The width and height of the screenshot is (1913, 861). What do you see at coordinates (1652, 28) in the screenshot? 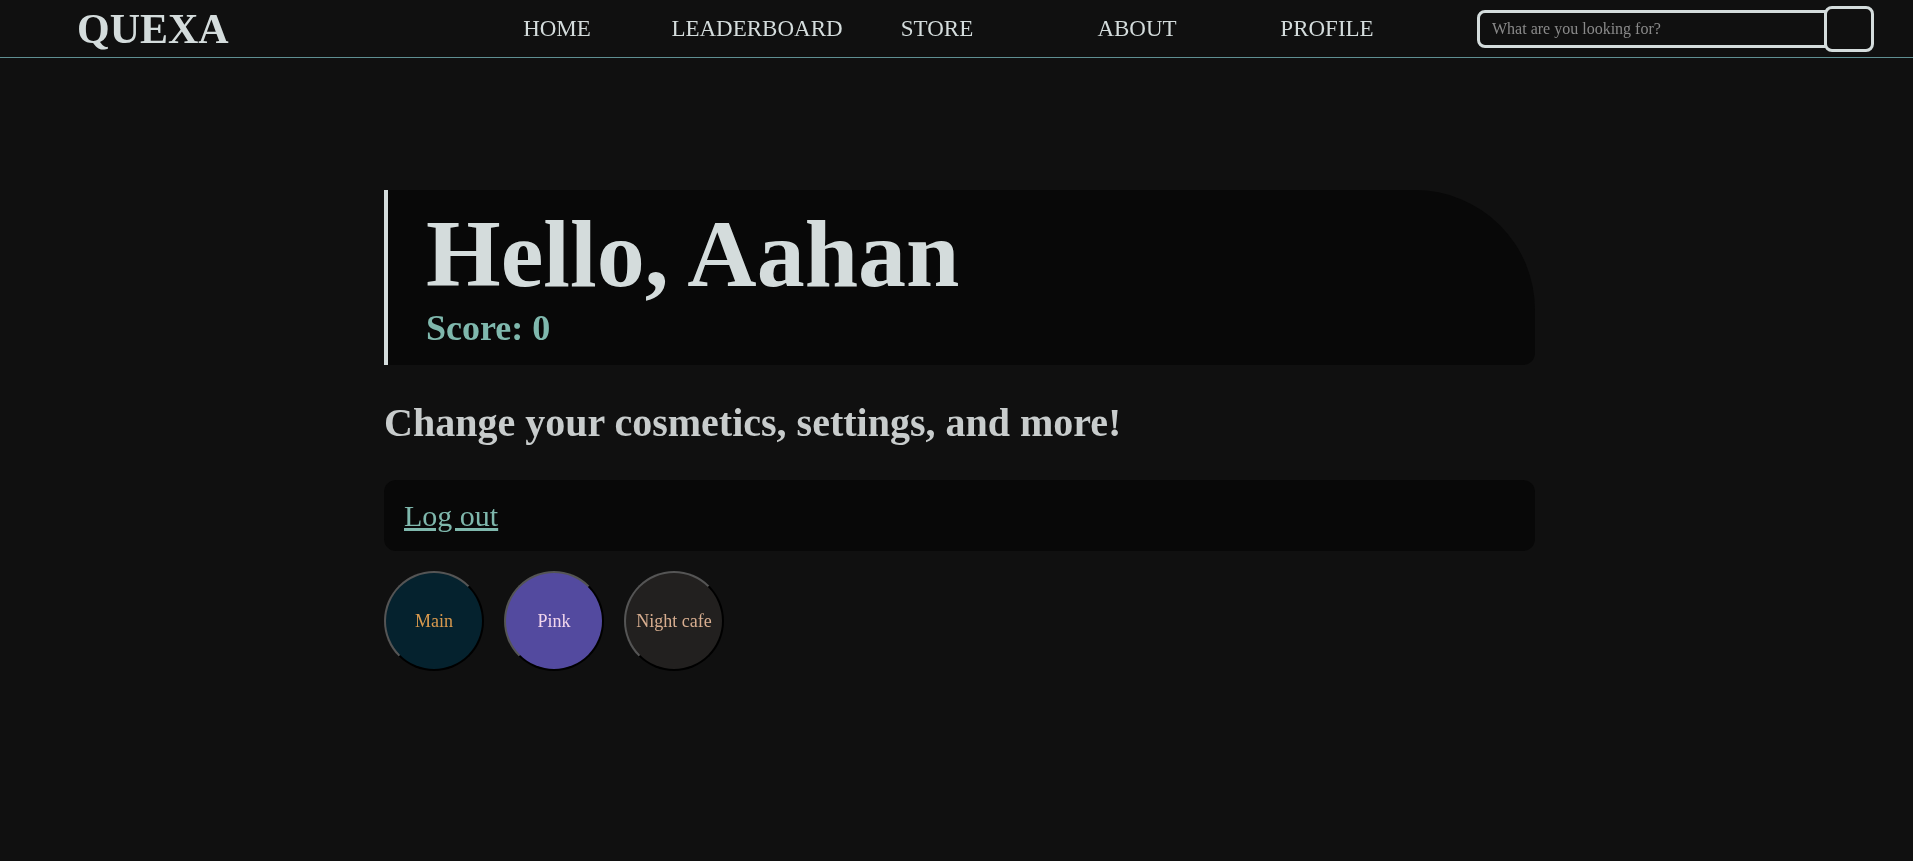
I see `search-field: What are you looking for?` at bounding box center [1652, 28].